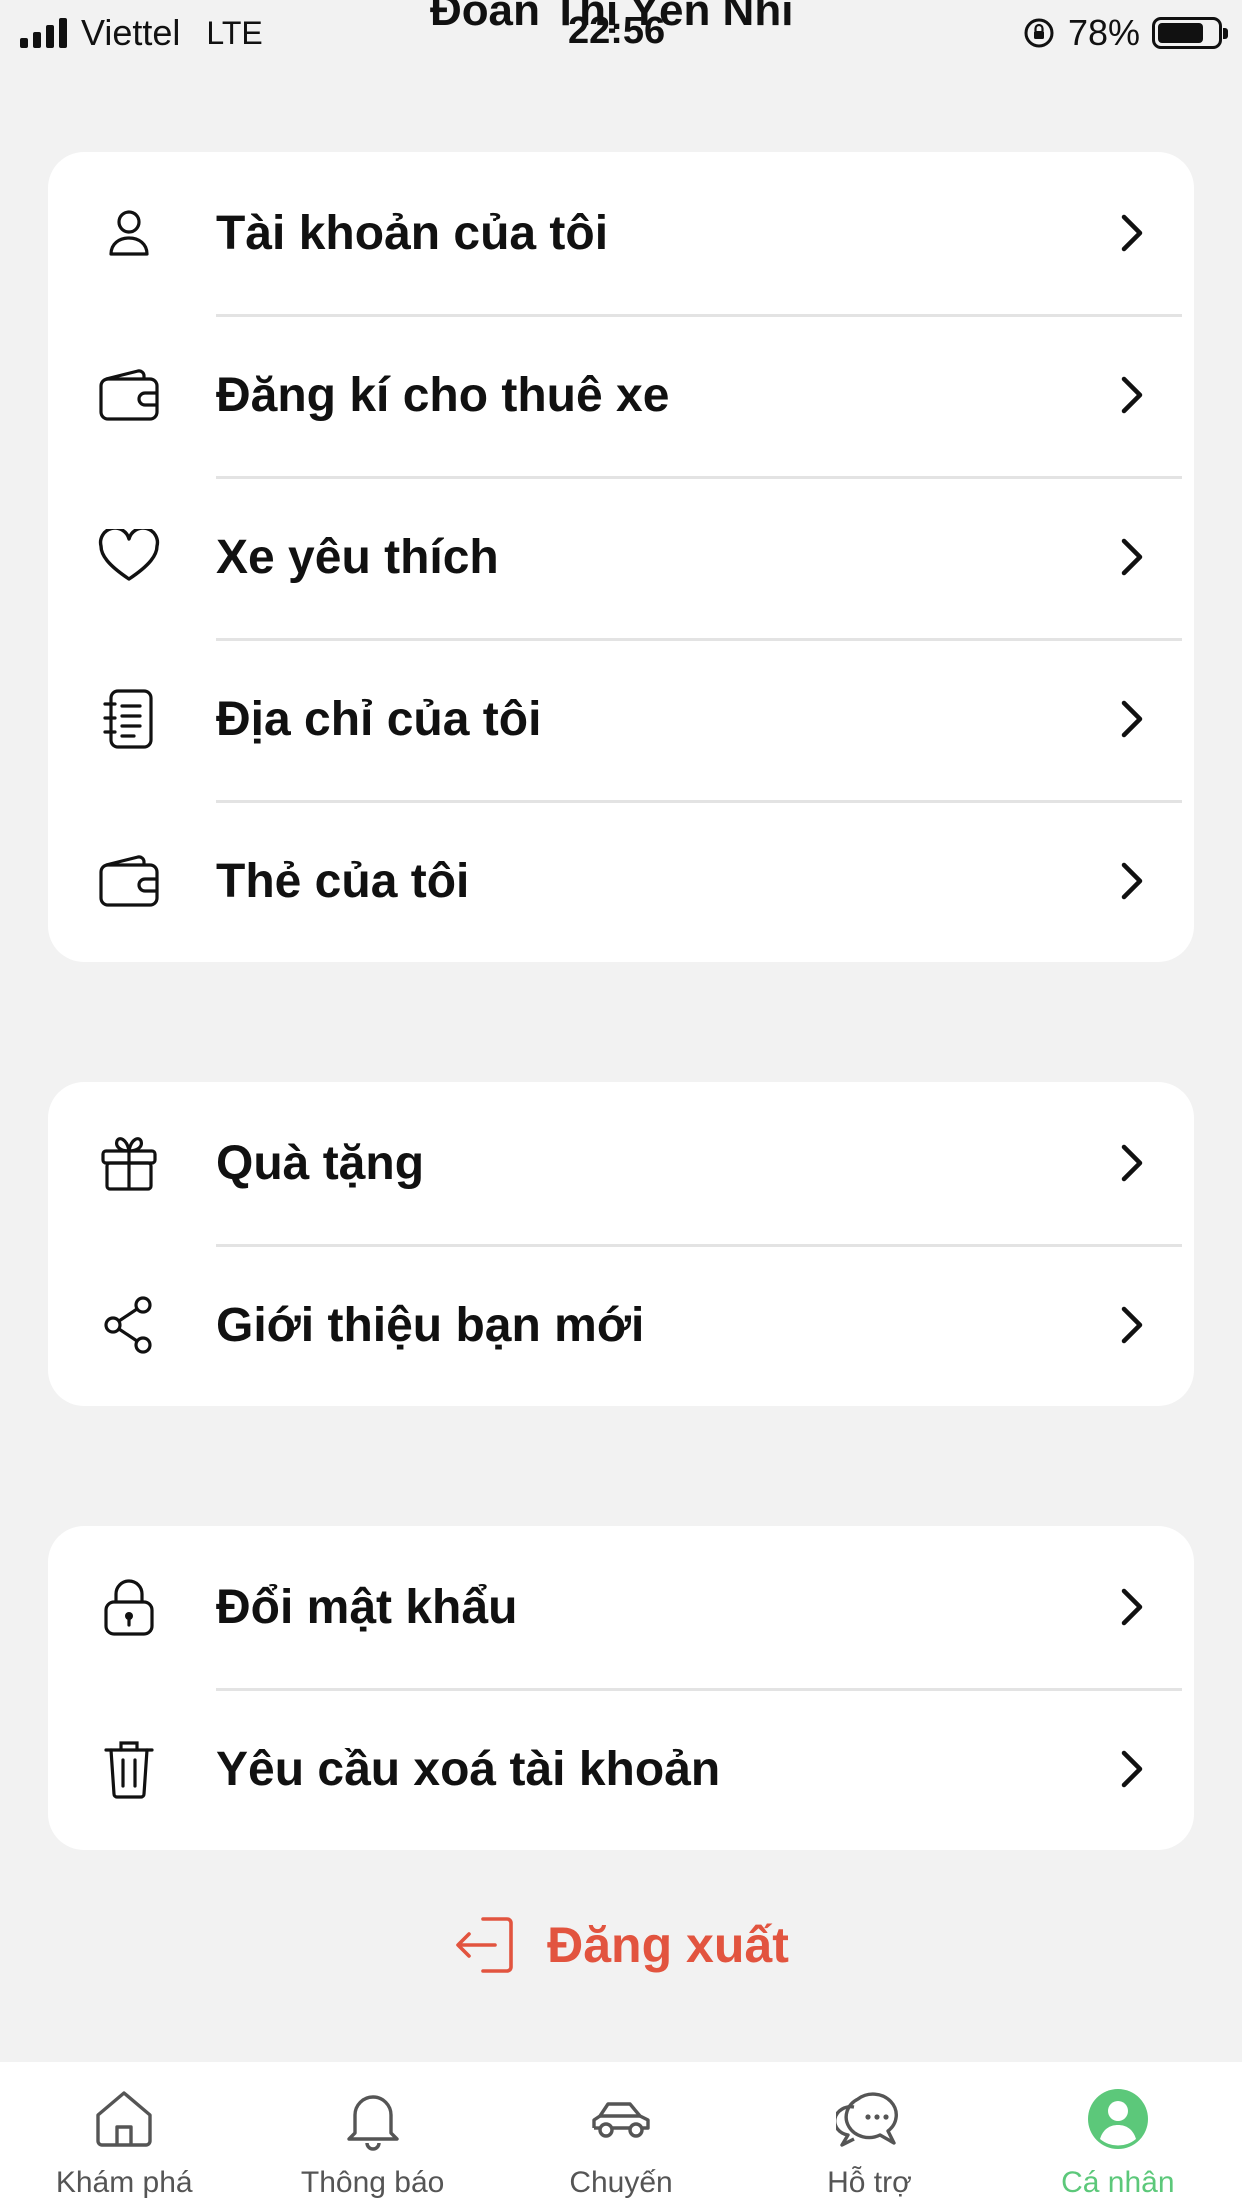 Image resolution: width=1242 pixels, height=2208 pixels. I want to click on status-right: 78%, so click(1125, 33).